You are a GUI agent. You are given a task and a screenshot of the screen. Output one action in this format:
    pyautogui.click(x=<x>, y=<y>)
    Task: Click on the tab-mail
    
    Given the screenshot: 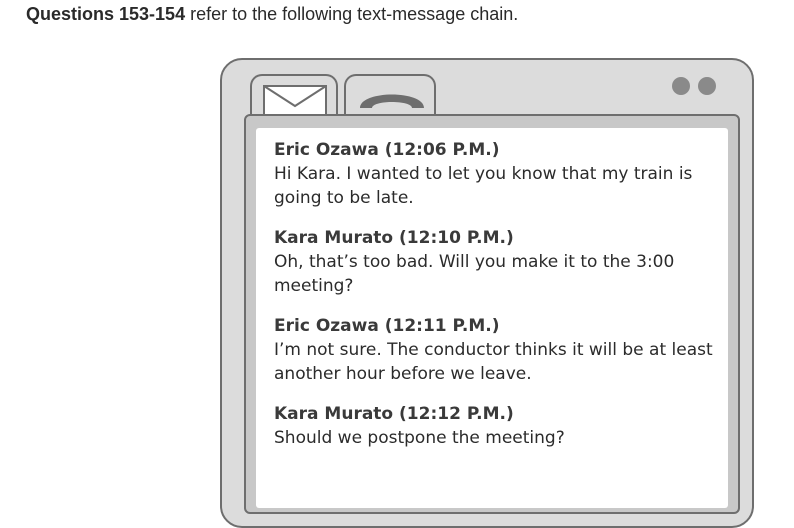 What is the action you would take?
    pyautogui.click(x=294, y=96)
    